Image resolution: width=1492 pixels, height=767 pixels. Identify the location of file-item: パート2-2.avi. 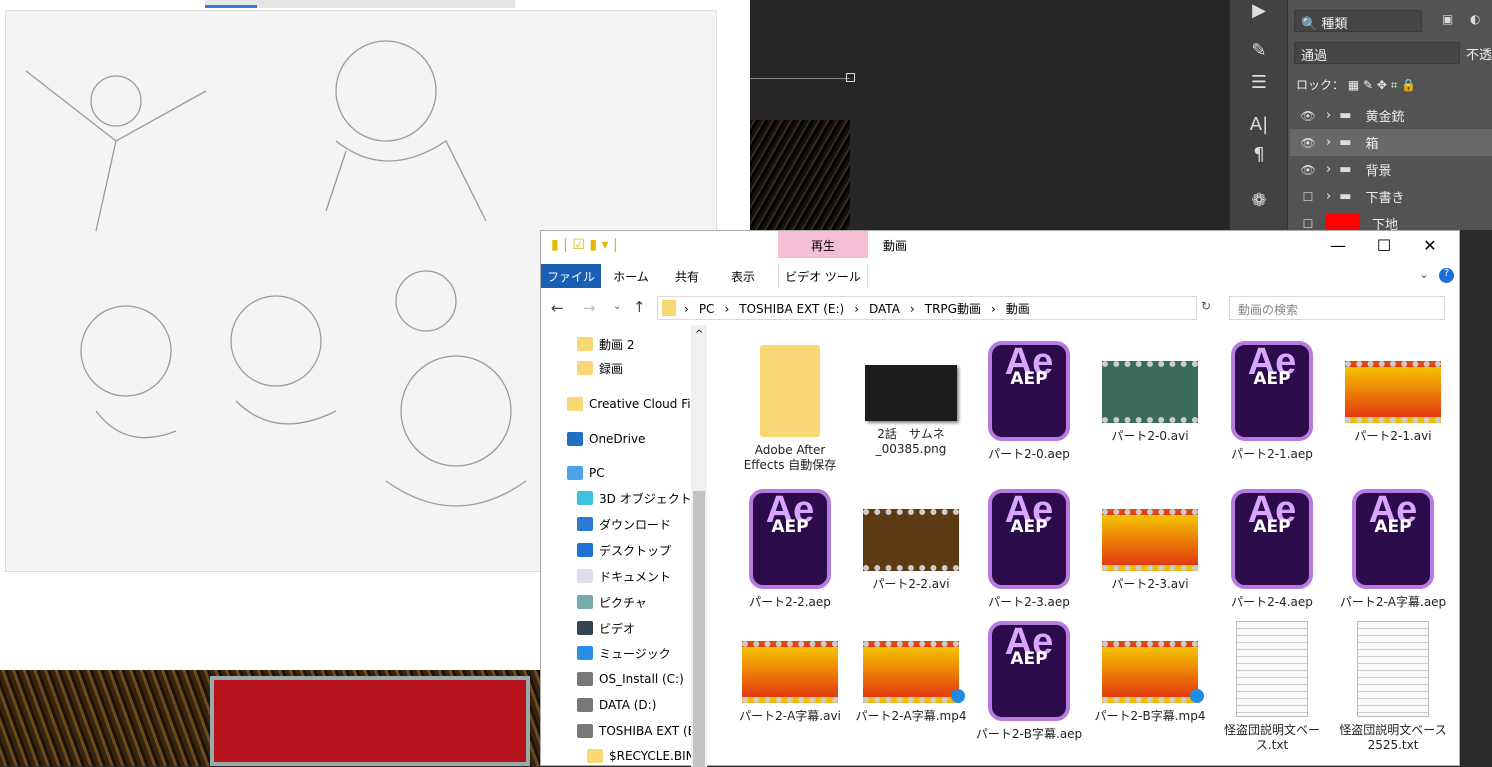
(911, 540).